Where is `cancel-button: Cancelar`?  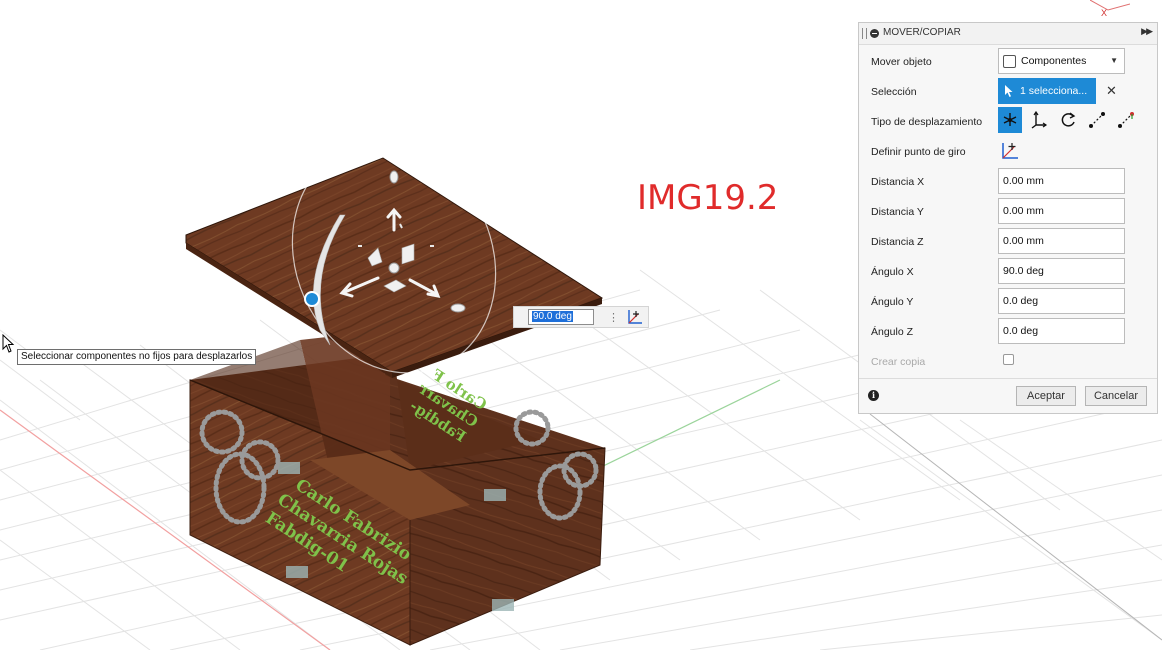
cancel-button: Cancelar is located at coordinates (1116, 396).